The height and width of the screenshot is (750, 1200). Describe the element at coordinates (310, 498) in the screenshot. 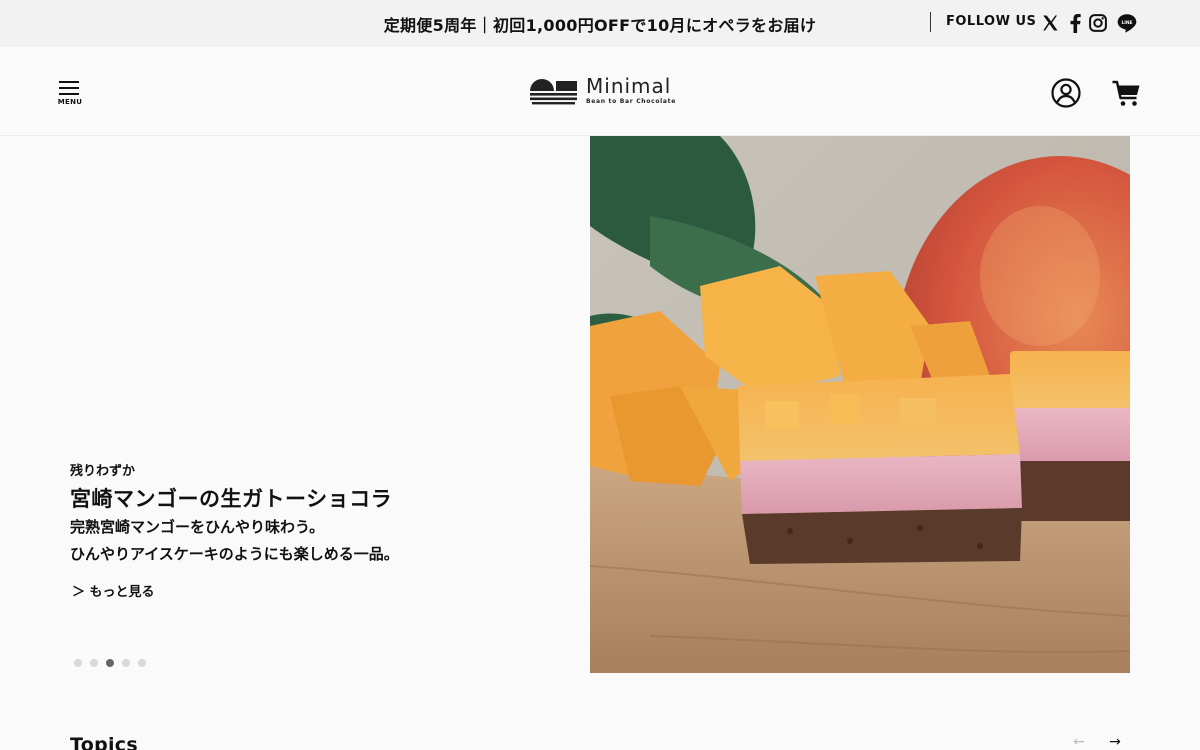

I see `hero-title: 宮崎マンゴーの生ガトーショコラ` at that location.